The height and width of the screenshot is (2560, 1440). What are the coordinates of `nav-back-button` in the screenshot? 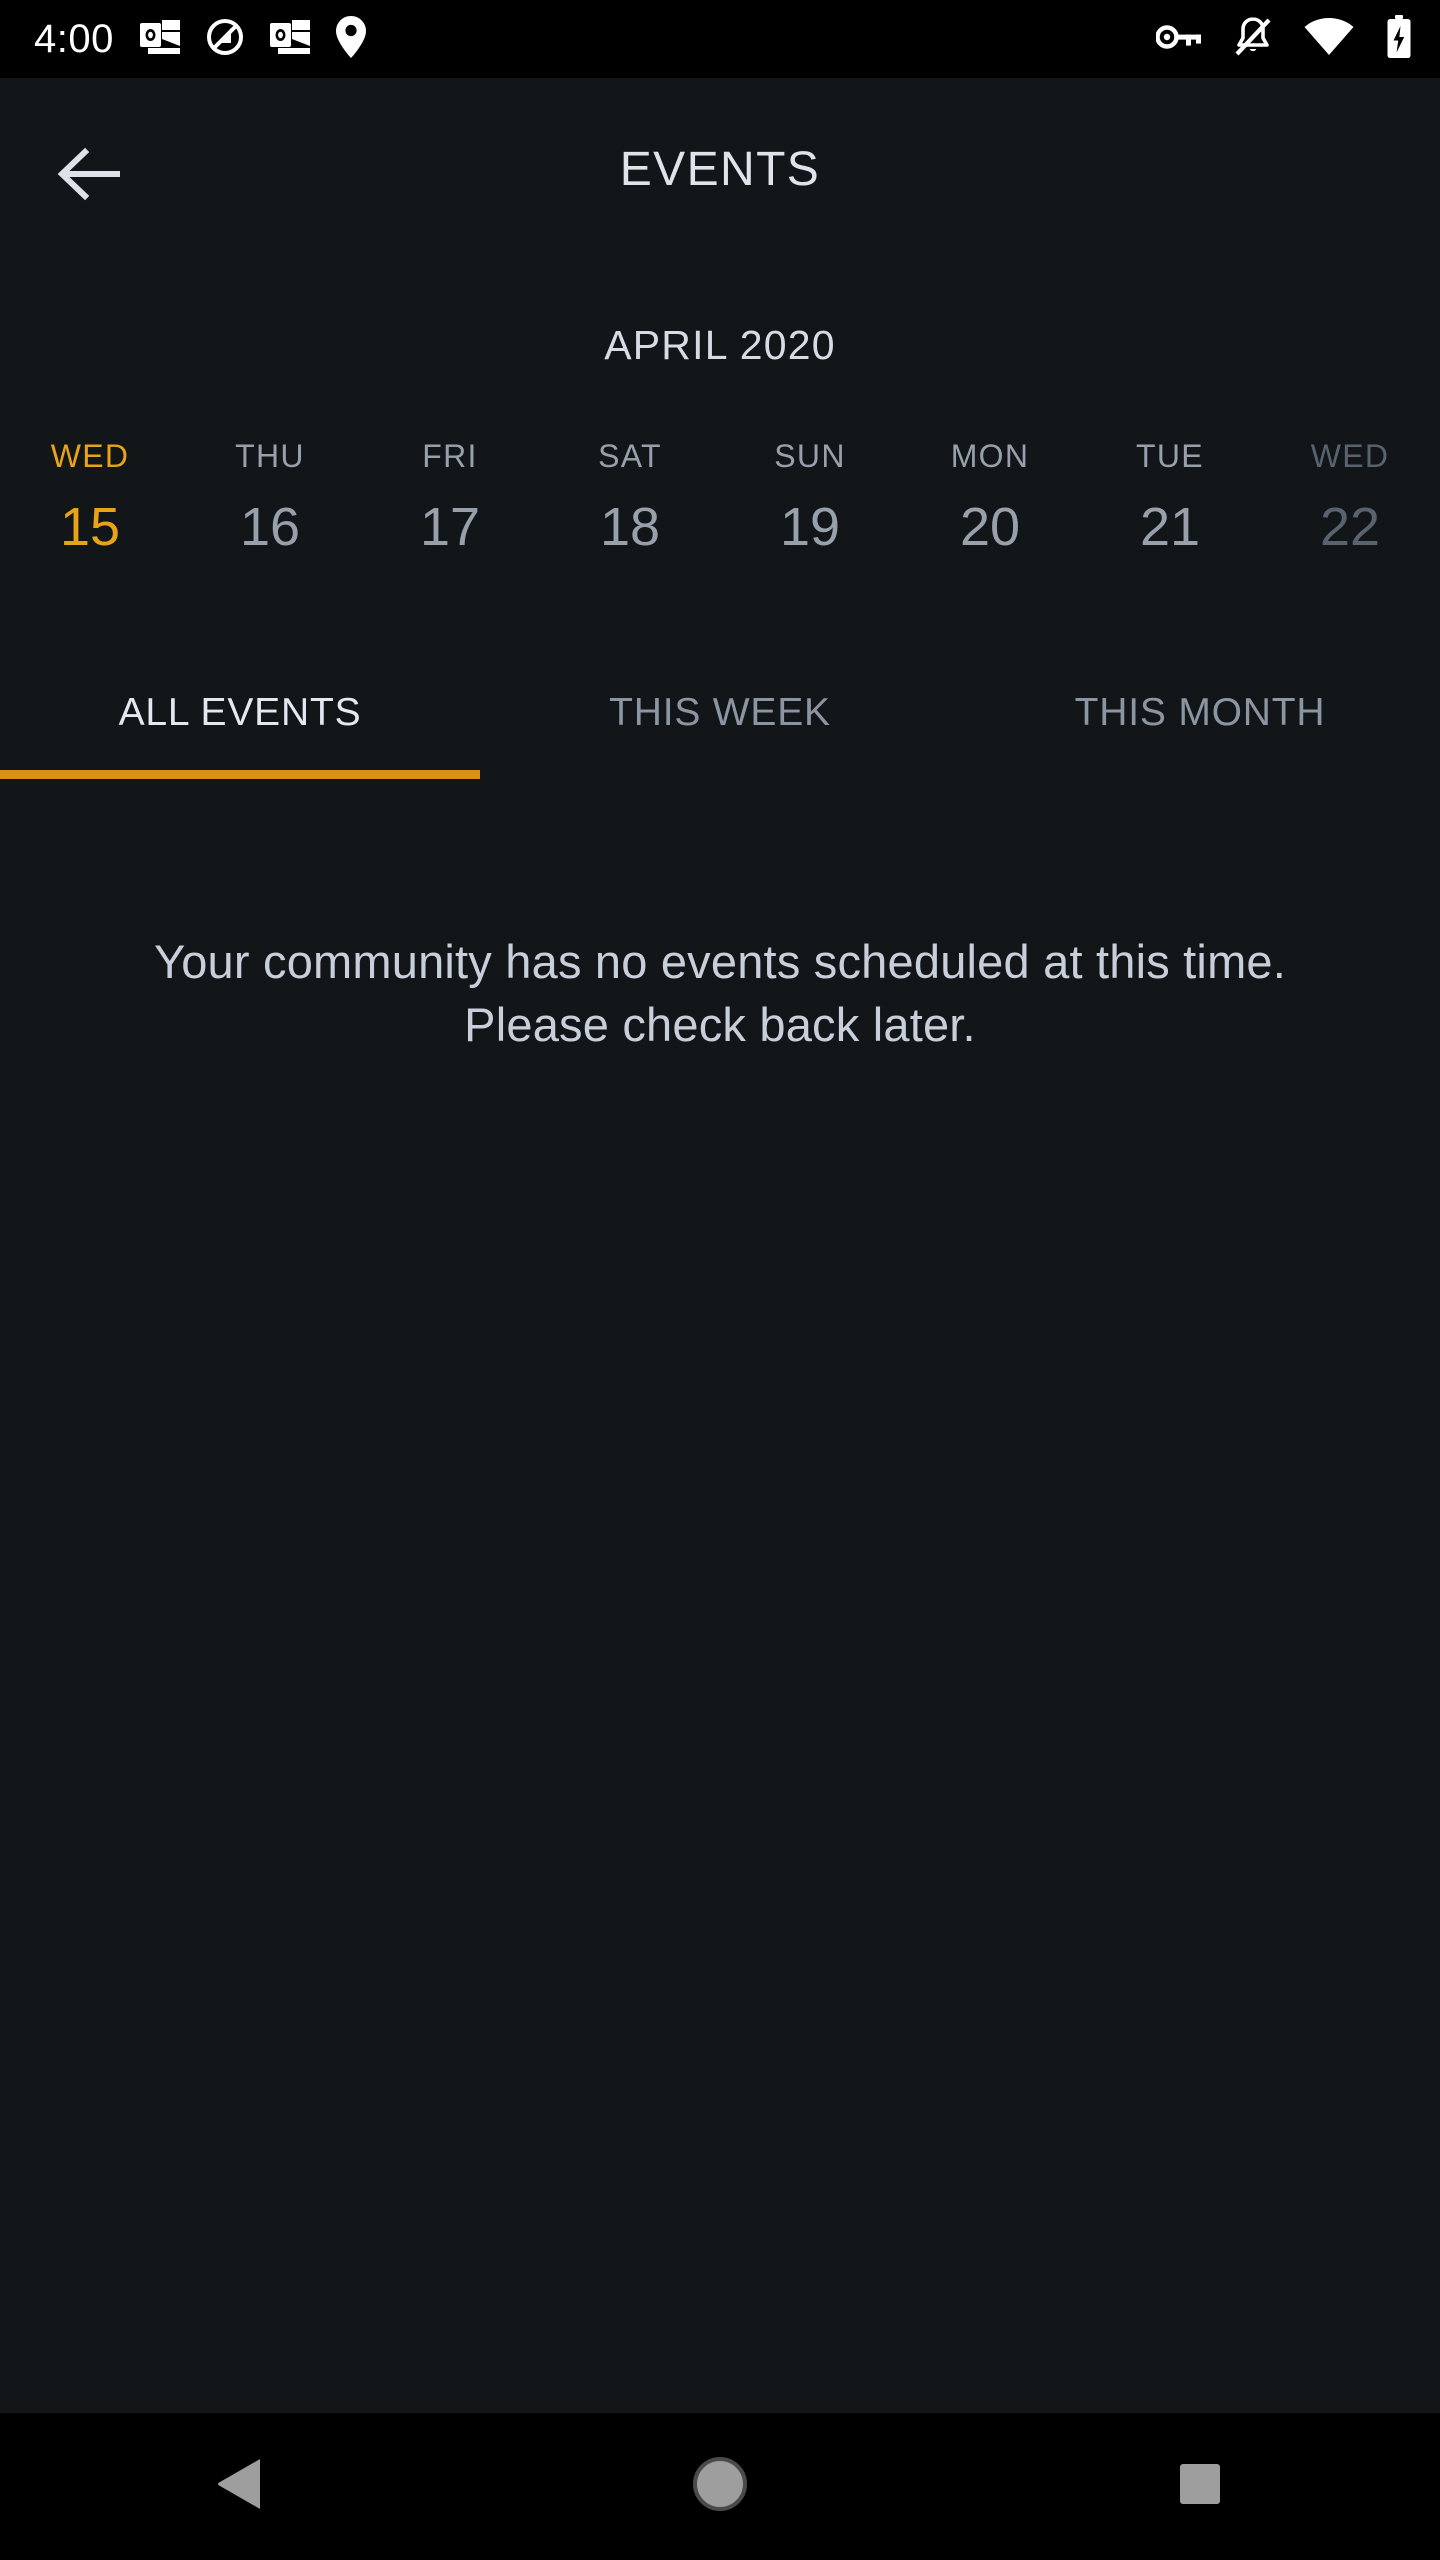 It's located at (240, 2486).